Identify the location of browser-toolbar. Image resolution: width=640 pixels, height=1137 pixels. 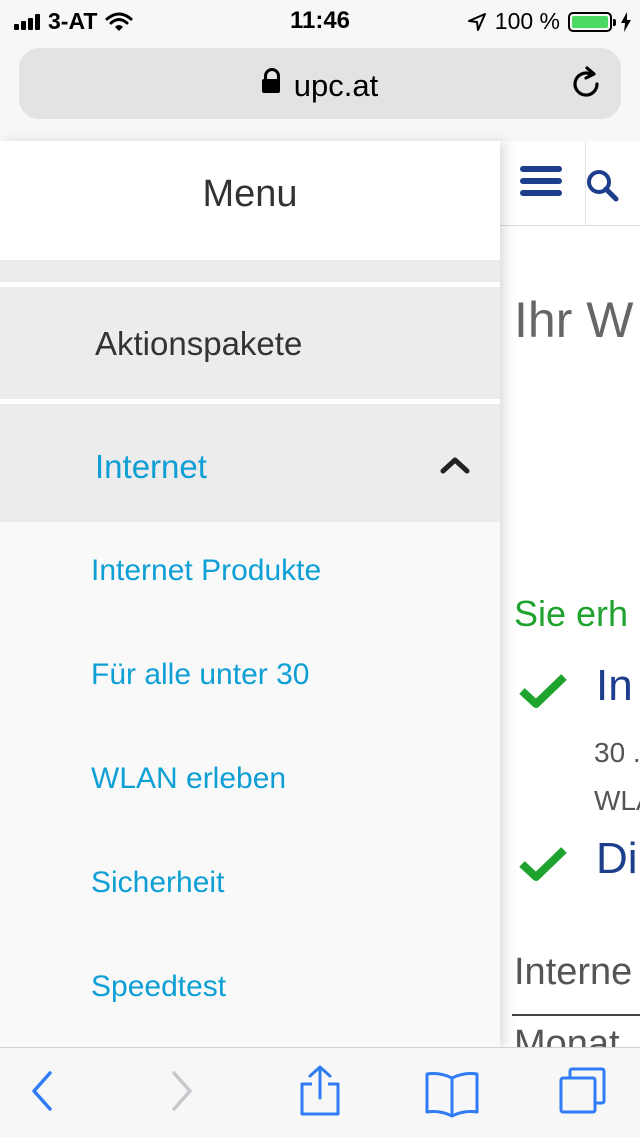
(320, 1092).